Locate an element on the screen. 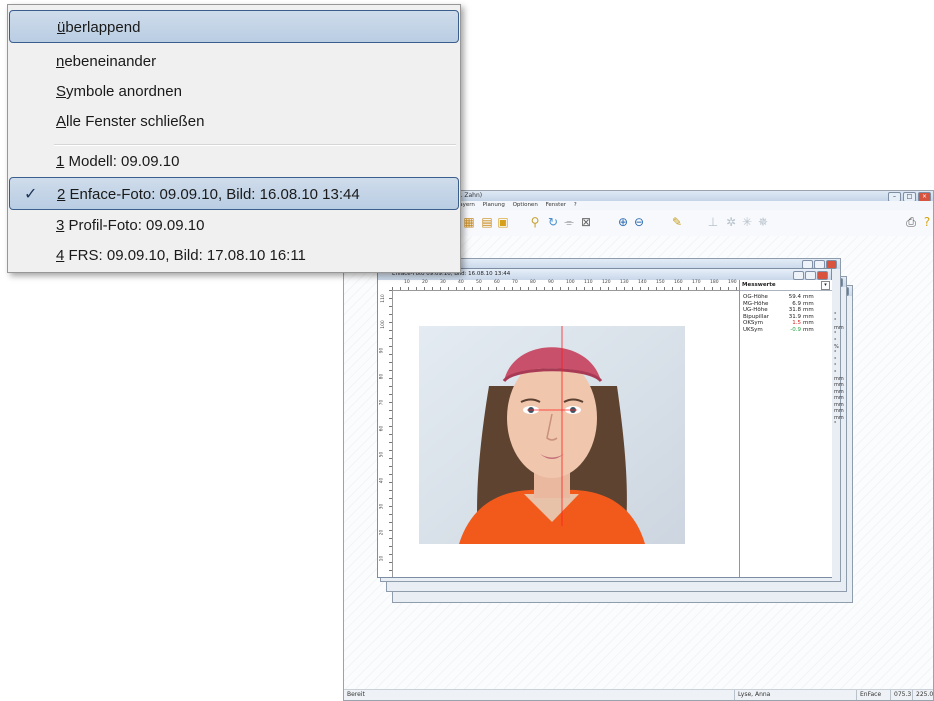 The image size is (934, 701). menu-item-alle-fenster-schliessen: Alle Fenster schließen is located at coordinates (234, 121).